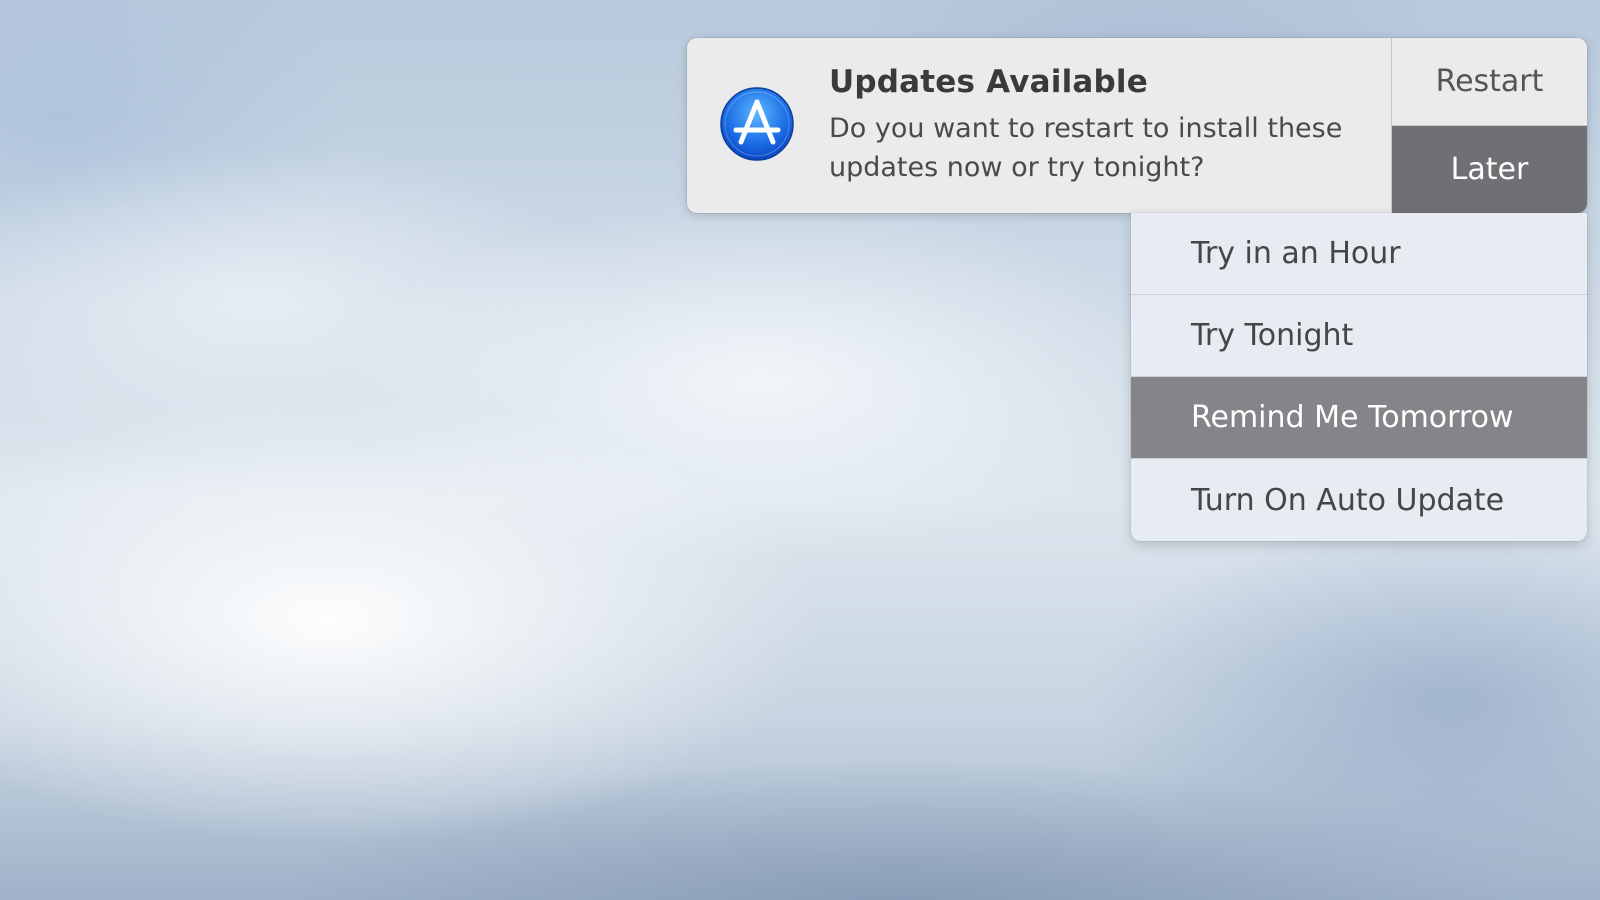  I want to click on later-button: Later, so click(1489, 169).